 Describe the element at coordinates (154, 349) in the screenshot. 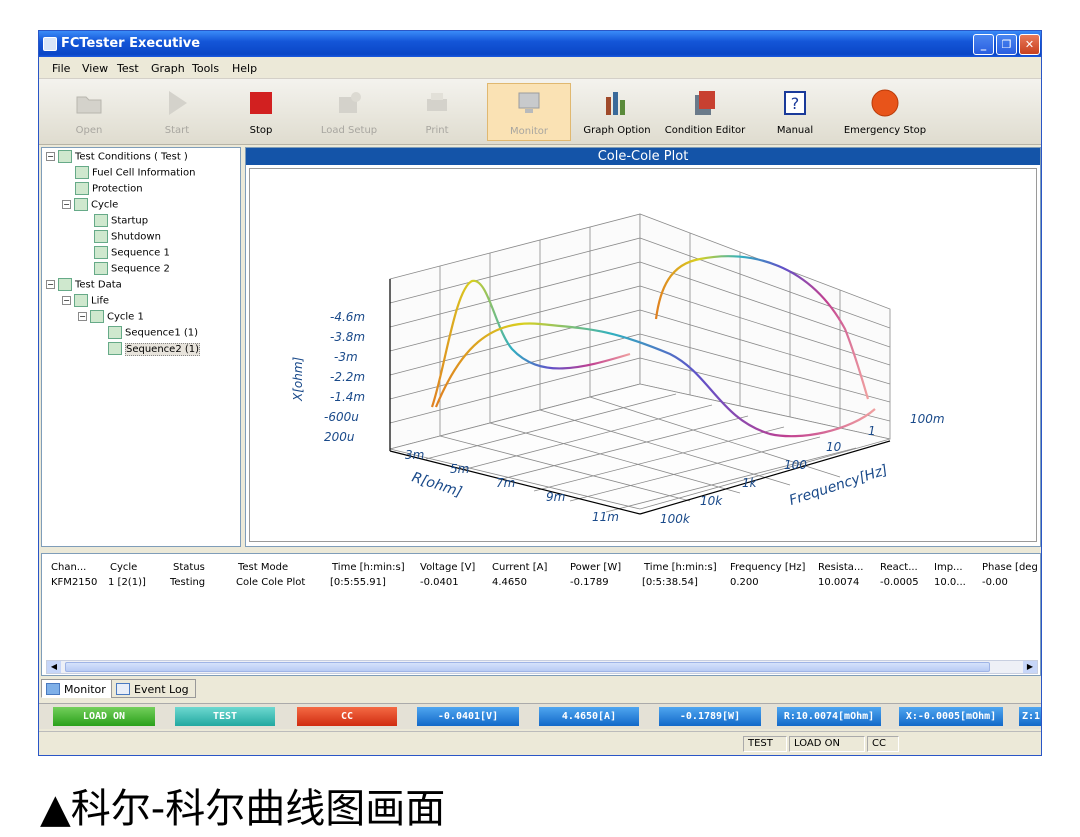

I see `tree-node-sequence2-1: Sequence2 (1)` at that location.